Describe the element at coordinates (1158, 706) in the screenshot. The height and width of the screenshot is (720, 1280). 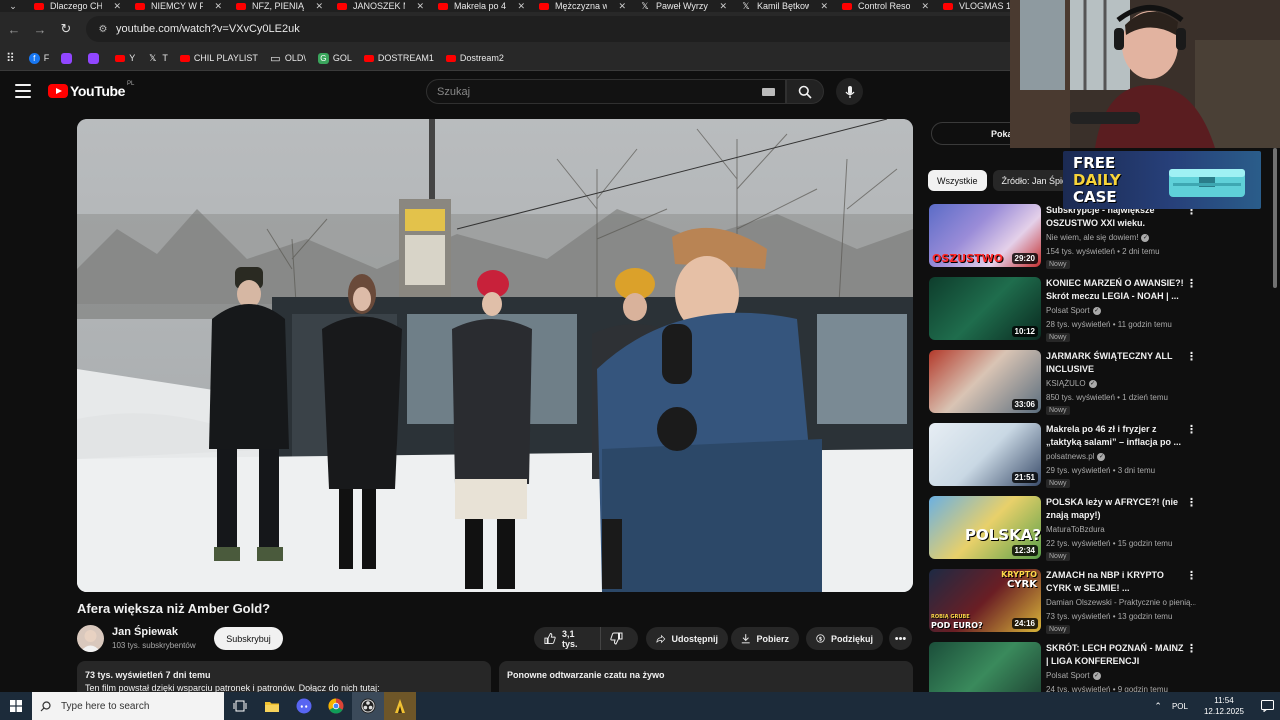
I see `tray-expand-icon: ⌃` at that location.